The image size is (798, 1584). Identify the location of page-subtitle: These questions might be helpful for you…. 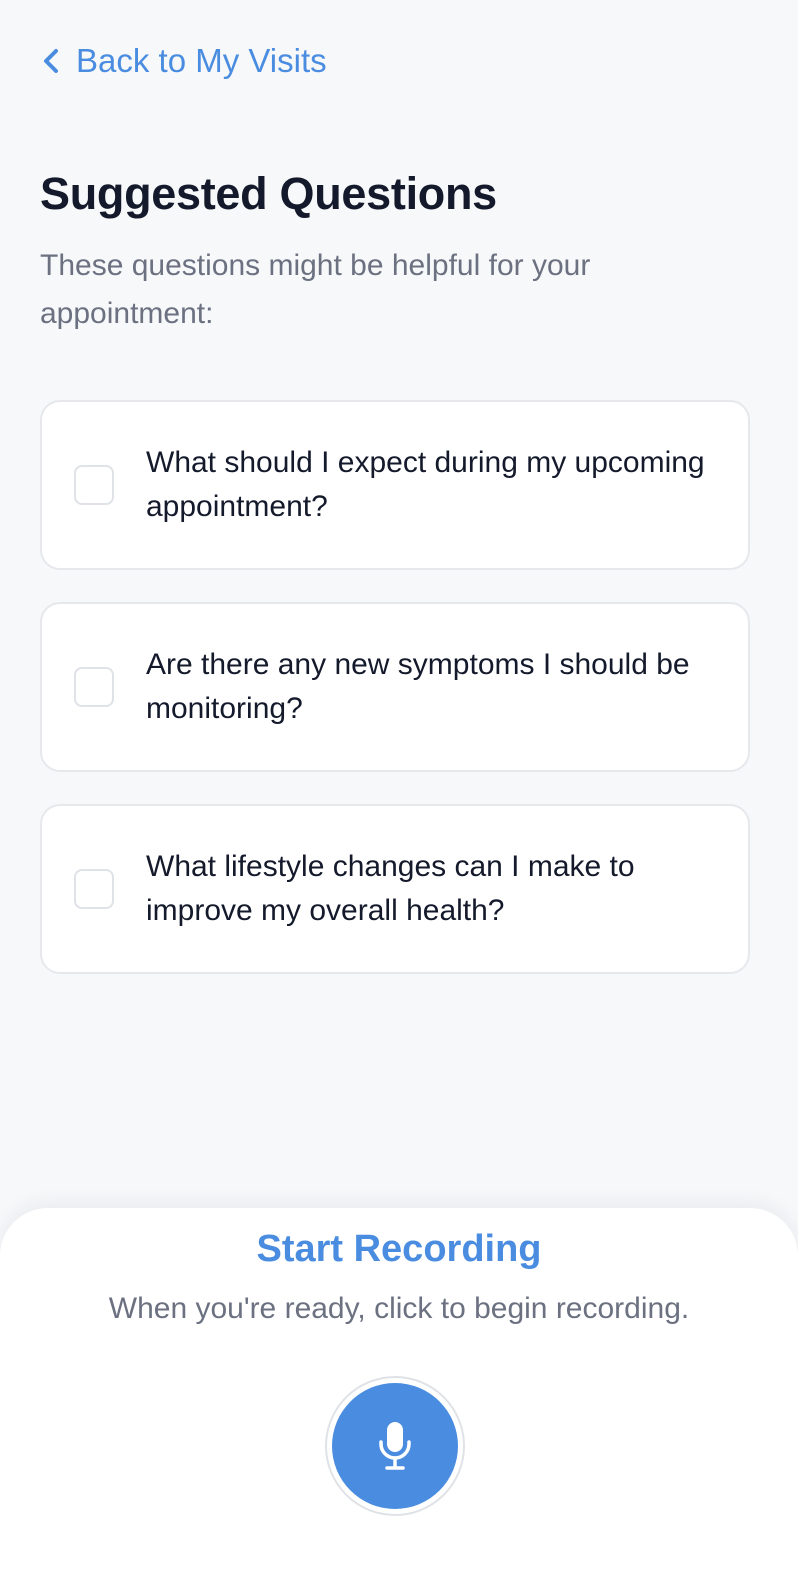
(315, 289).